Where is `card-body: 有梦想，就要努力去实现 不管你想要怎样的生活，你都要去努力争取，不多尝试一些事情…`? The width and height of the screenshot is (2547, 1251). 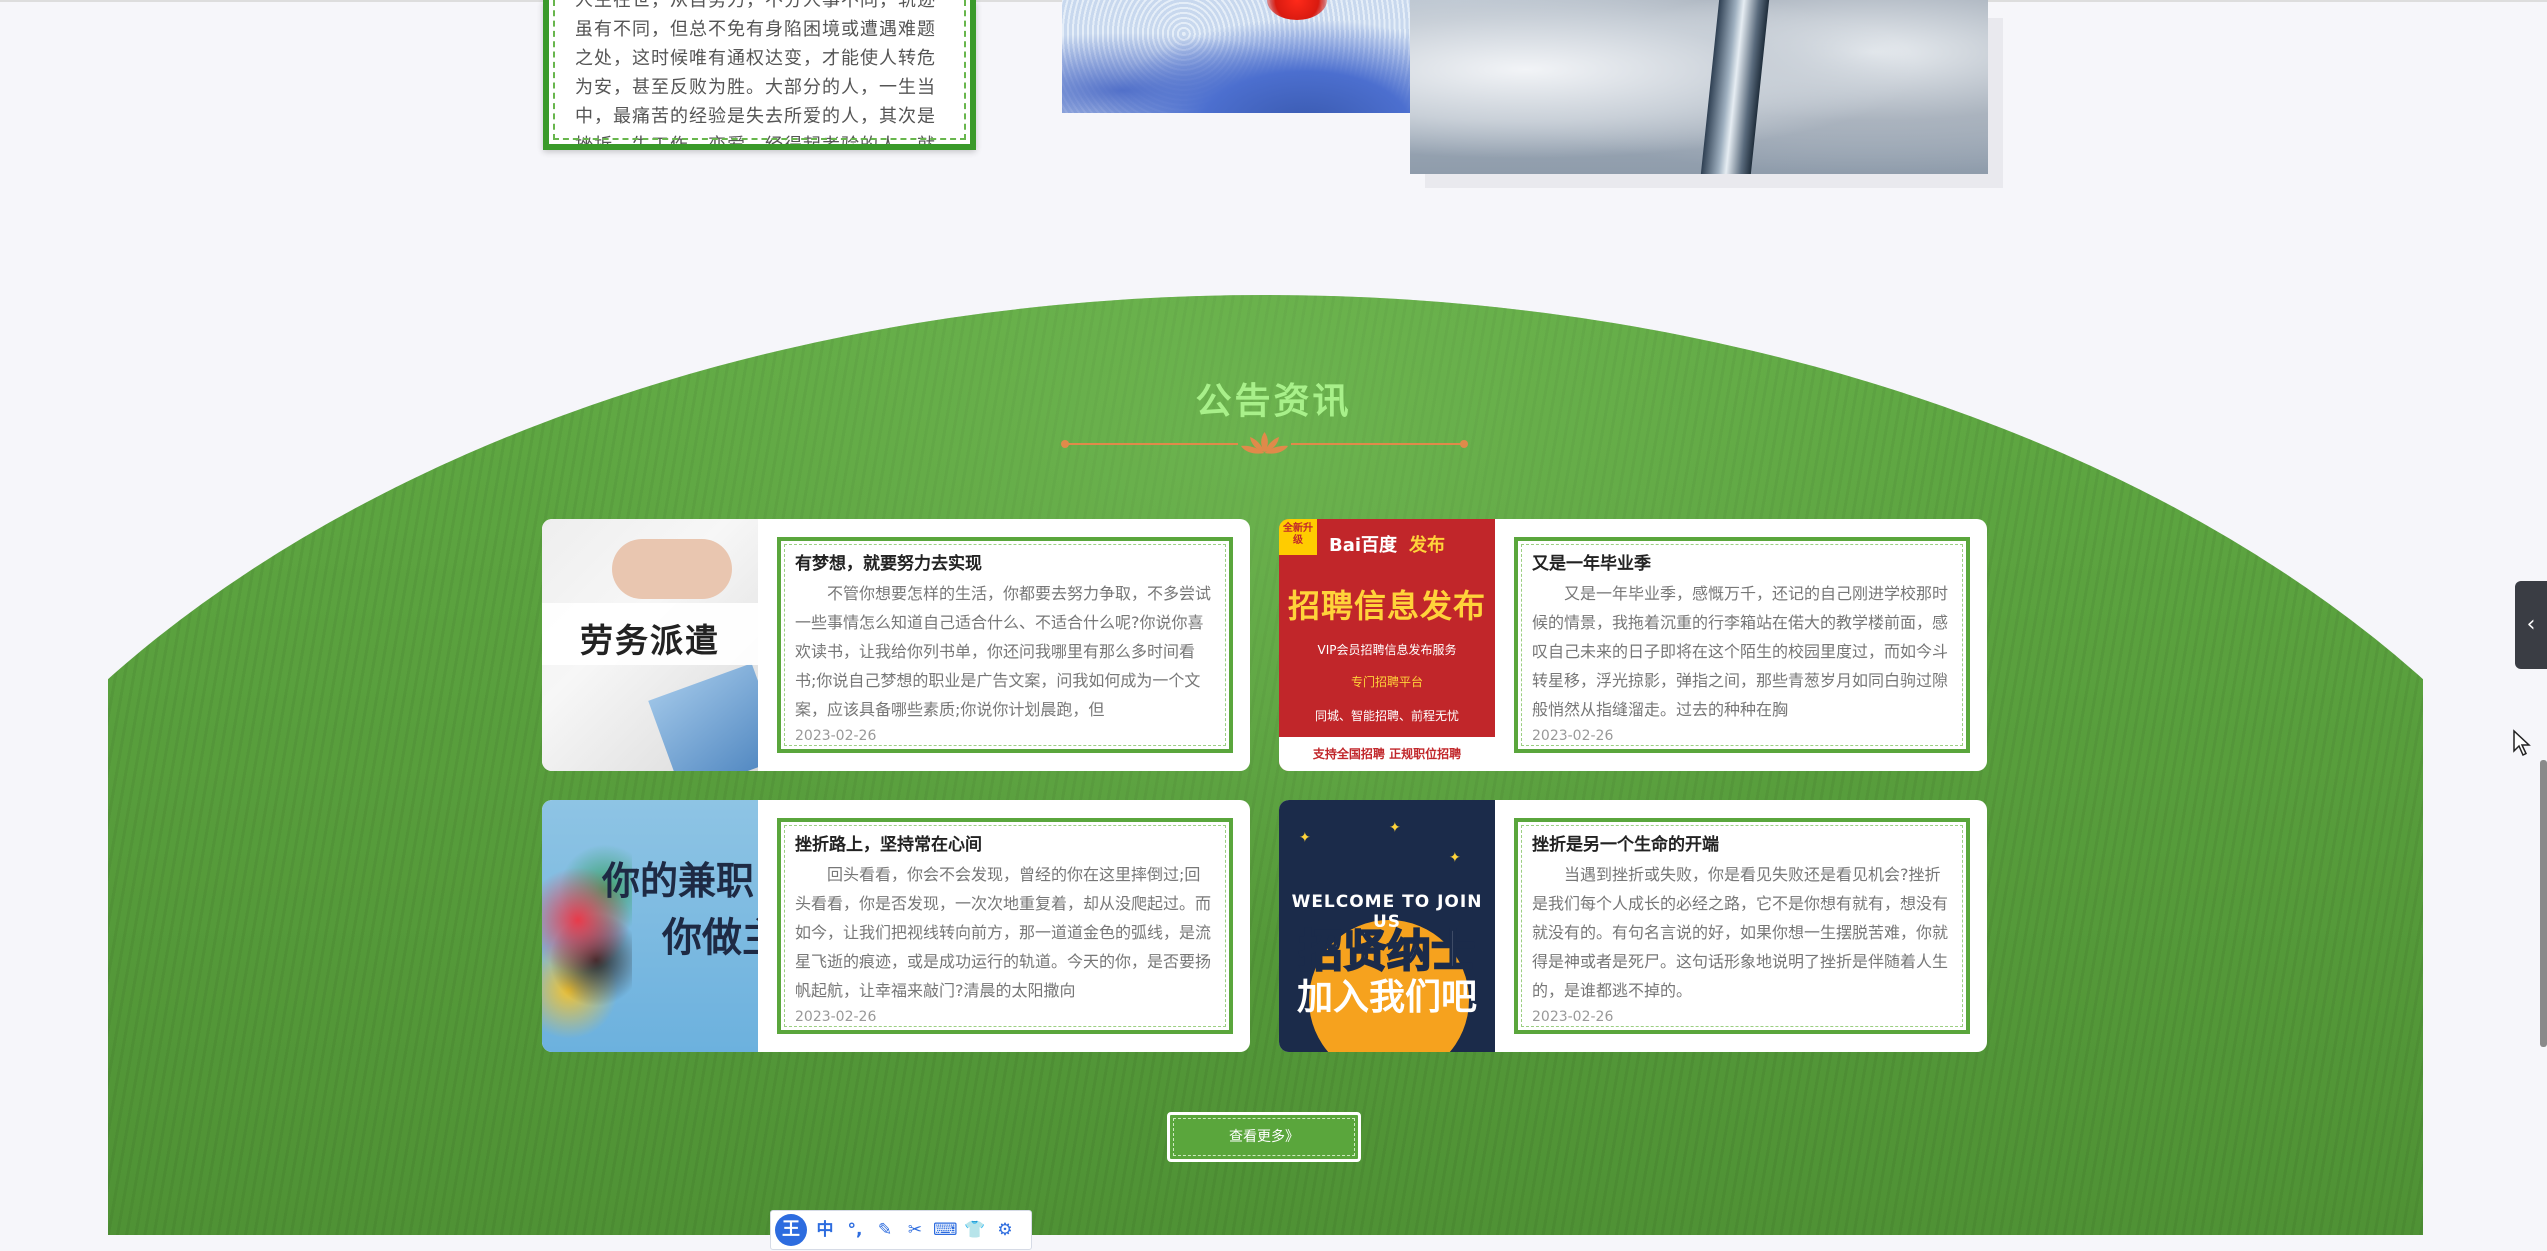
card-body: 有梦想，就要努力去实现 不管你想要怎样的生活，你都要去努力争取，不多尝试一些事情… is located at coordinates (1005, 645).